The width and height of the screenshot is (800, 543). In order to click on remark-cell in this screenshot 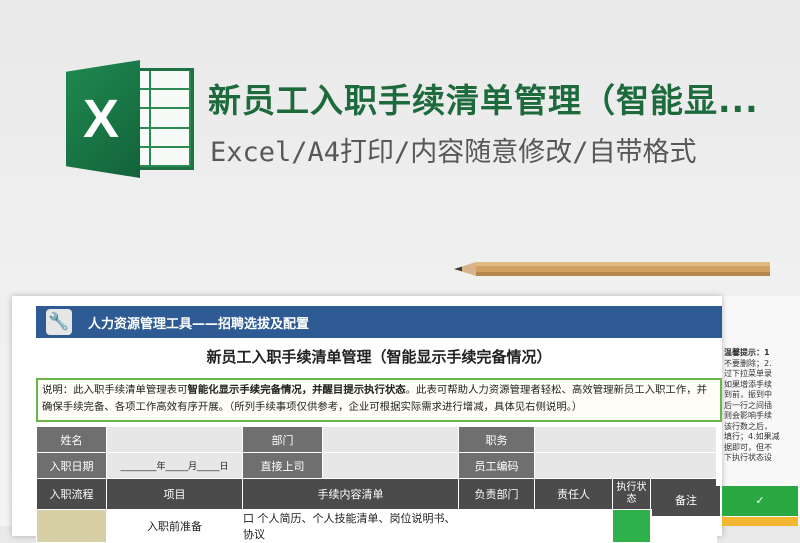, I will do `click(686, 521)`.